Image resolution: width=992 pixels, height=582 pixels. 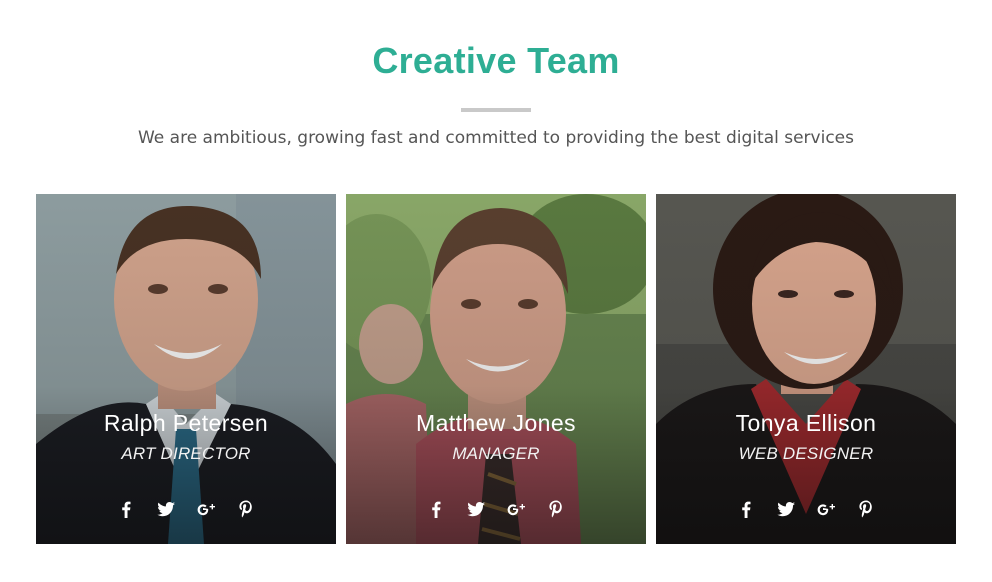 What do you see at coordinates (496, 60) in the screenshot?
I see `section-title: Creative Team` at bounding box center [496, 60].